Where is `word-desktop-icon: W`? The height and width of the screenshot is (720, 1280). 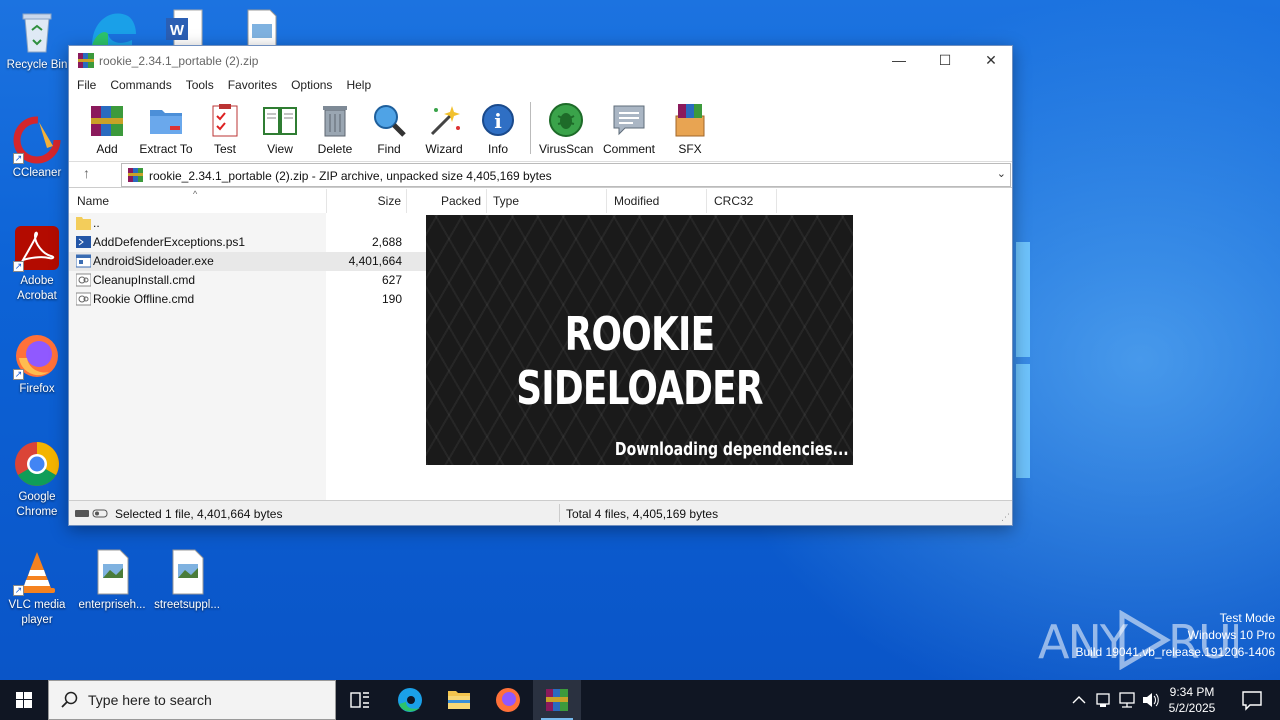 word-desktop-icon: W is located at coordinates (184, 27).